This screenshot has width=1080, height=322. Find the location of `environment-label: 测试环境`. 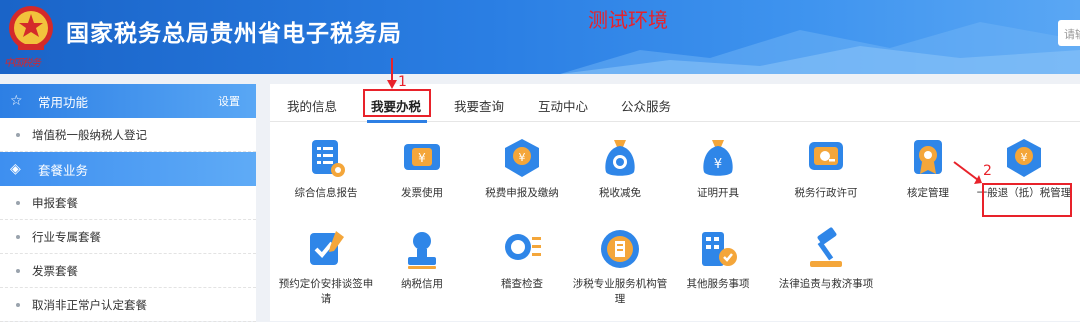

environment-label: 测试环境 is located at coordinates (628, 20).